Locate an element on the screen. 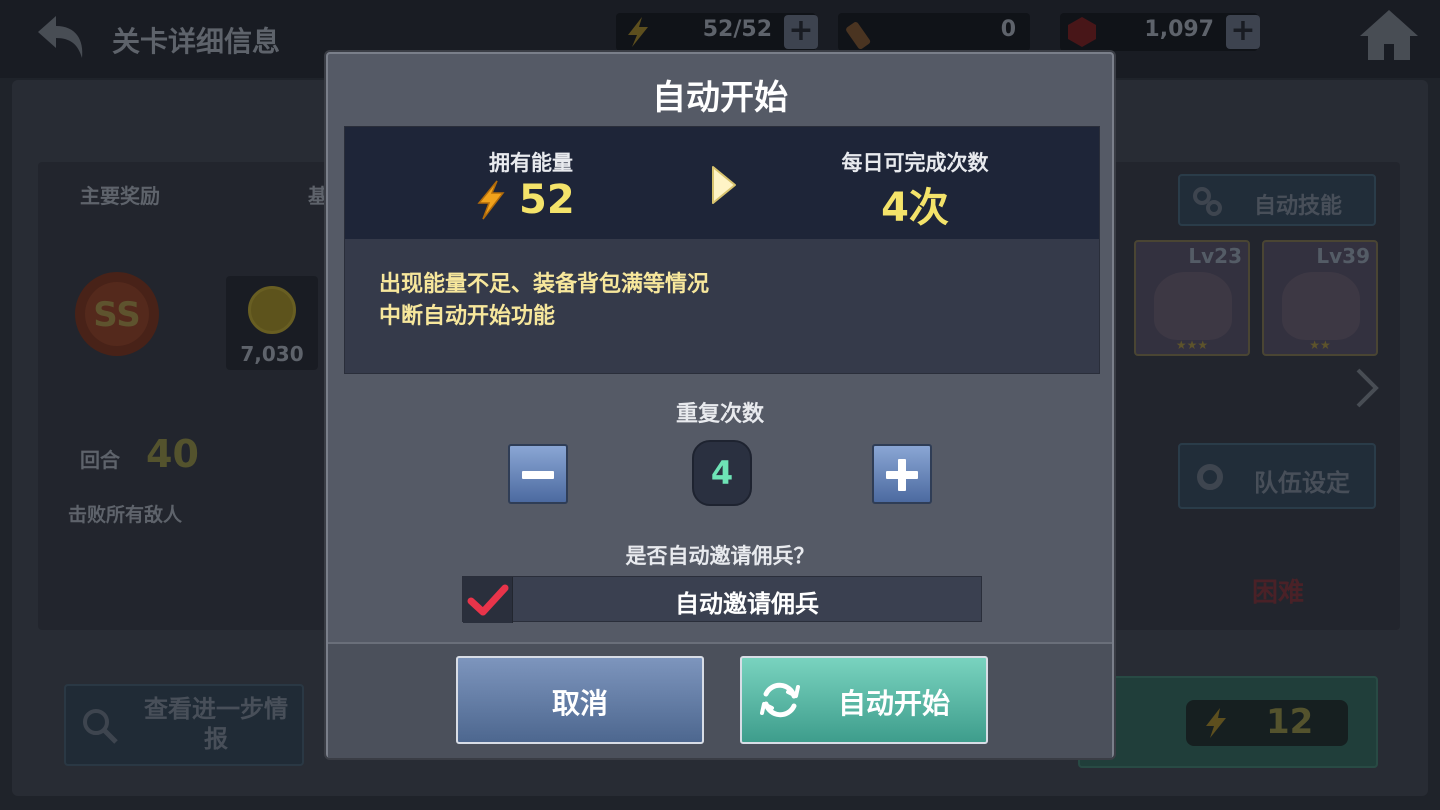  interrupt-notice: 出现能量不足、装备背包满等情况 中断自动开始功能 is located at coordinates (544, 301).